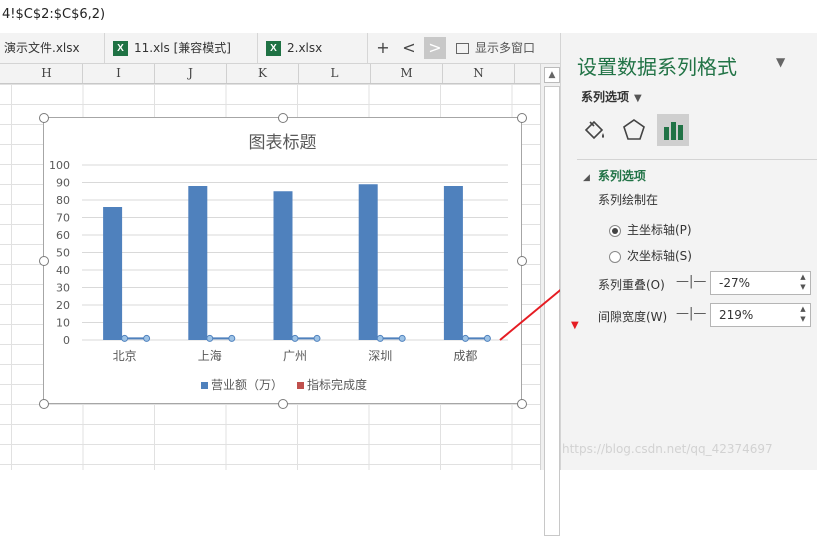  I want to click on multi-window-label: 显示多窗口, so click(505, 48).